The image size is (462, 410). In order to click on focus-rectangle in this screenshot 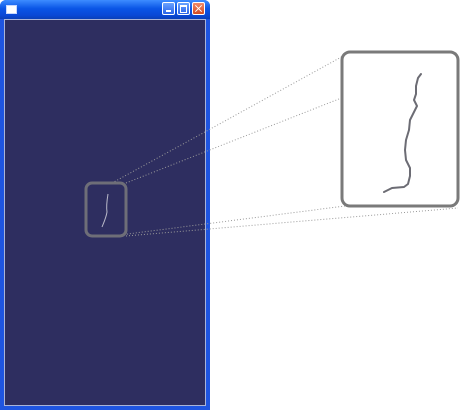, I will do `click(106, 209)`.